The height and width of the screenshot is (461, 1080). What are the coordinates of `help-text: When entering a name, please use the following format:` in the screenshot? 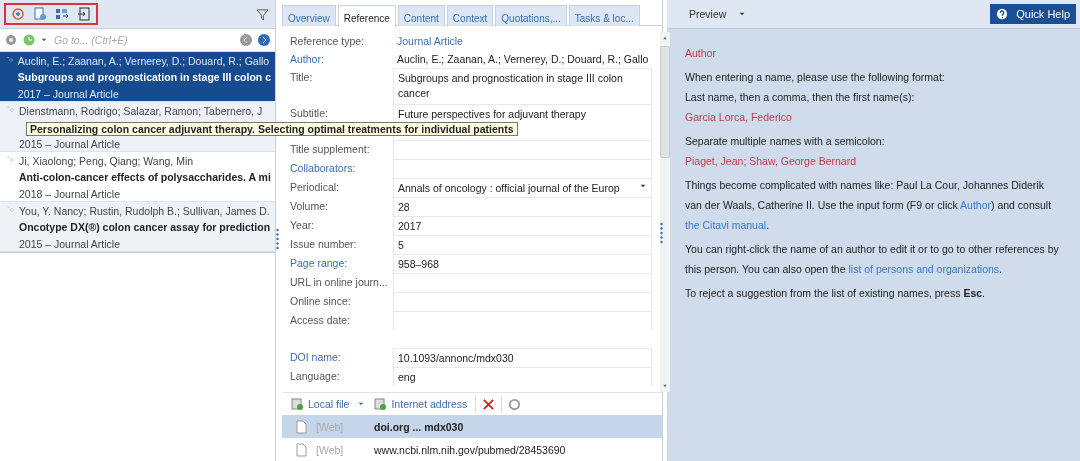 It's located at (815, 77).